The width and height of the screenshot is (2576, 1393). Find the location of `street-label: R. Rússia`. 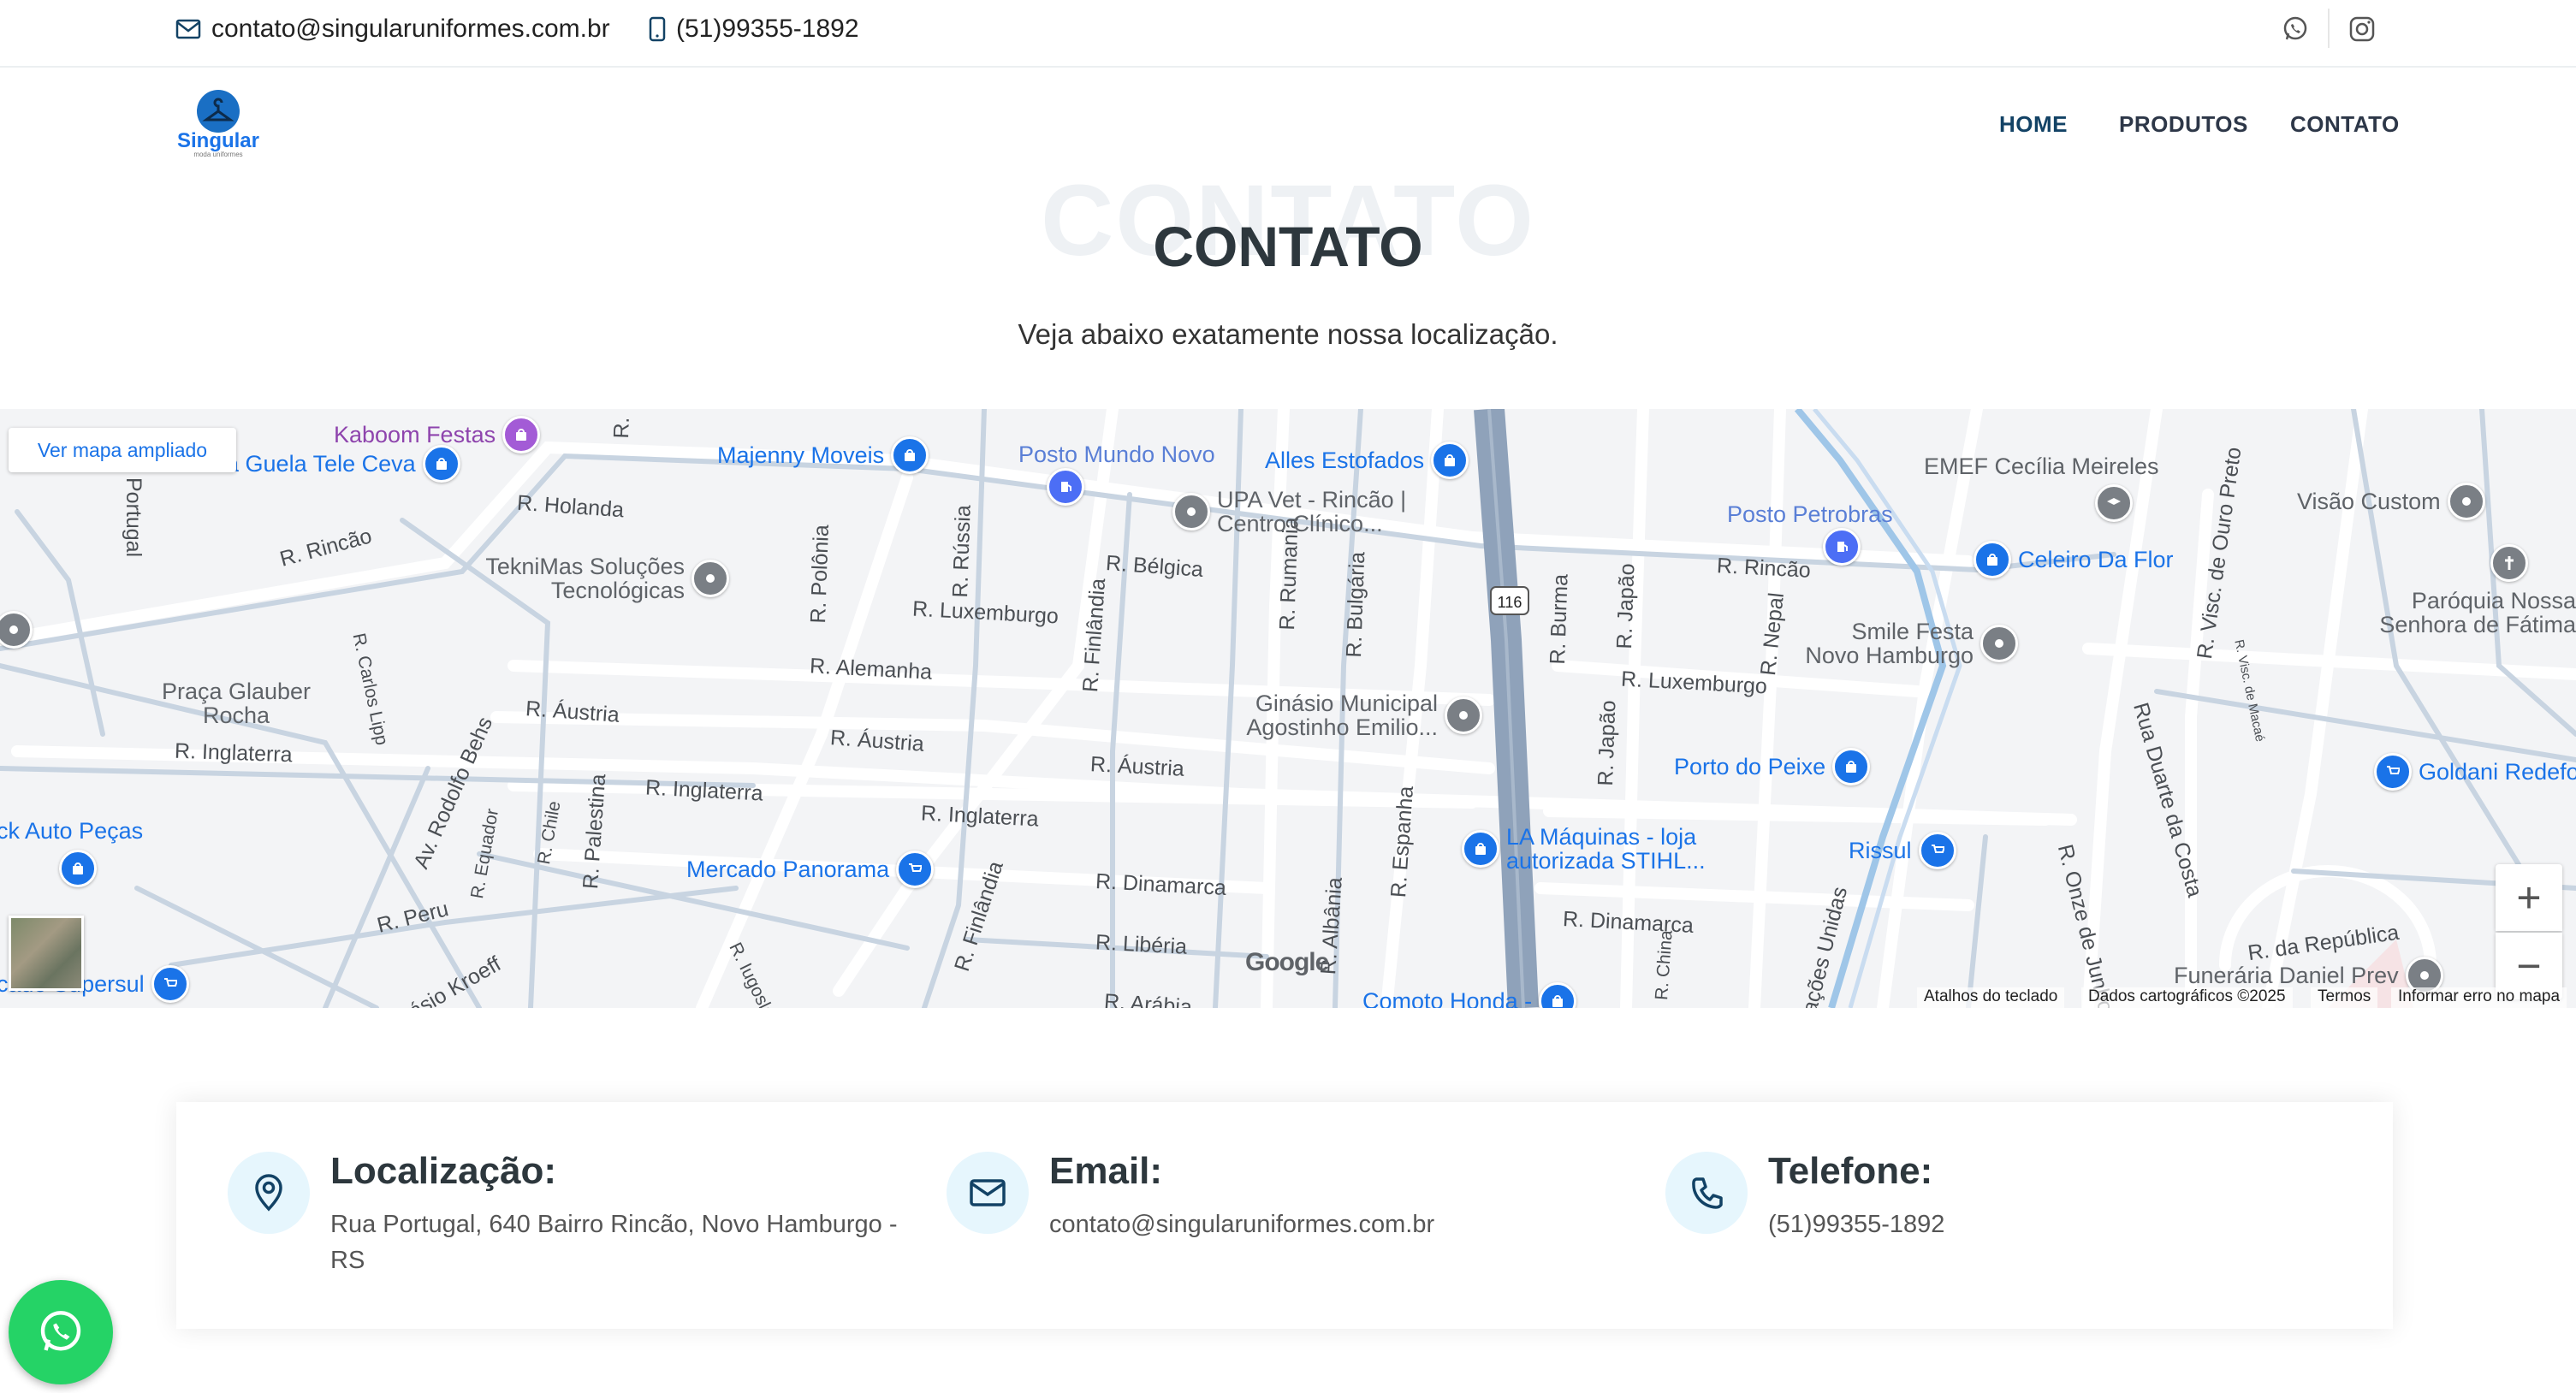

street-label: R. Rússia is located at coordinates (962, 551).